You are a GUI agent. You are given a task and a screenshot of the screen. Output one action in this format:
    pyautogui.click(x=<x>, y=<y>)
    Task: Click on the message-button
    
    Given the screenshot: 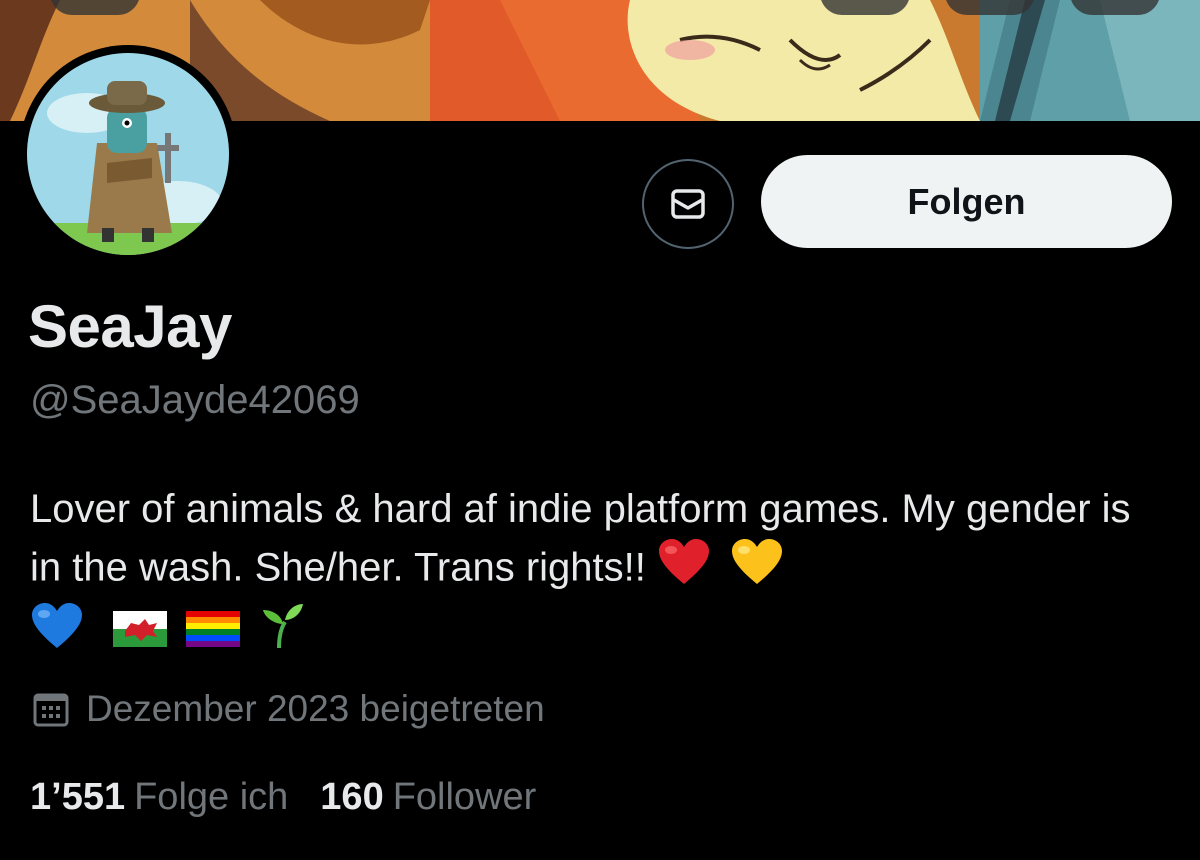 What is the action you would take?
    pyautogui.click(x=688, y=204)
    